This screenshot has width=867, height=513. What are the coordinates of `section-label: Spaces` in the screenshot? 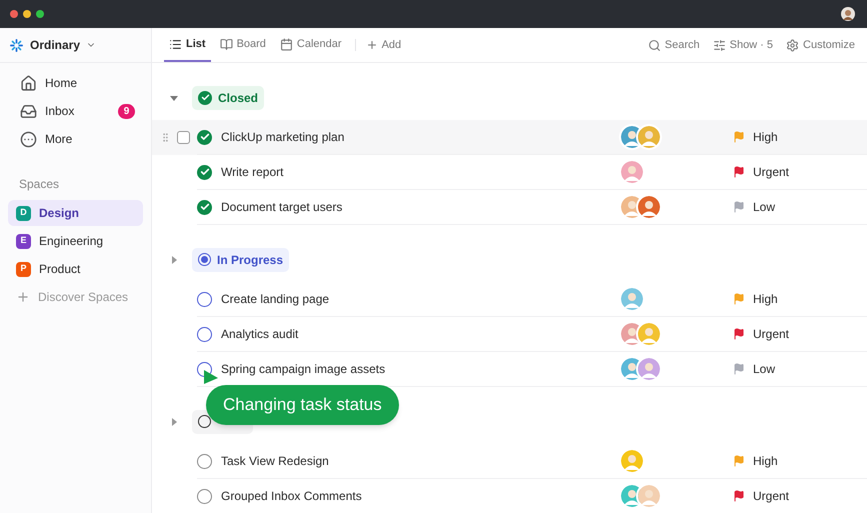 It's located at (39, 184).